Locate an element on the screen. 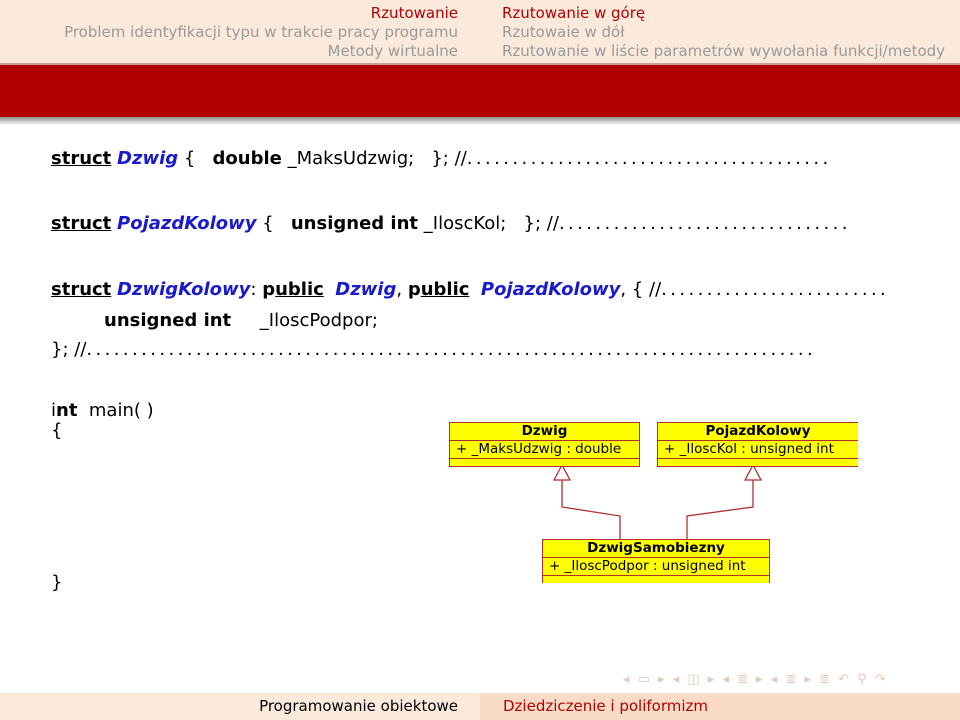 Image resolution: width=960 pixels, height=720 pixels. footer-course-title: Programowanie obiektowe is located at coordinates (358, 706).